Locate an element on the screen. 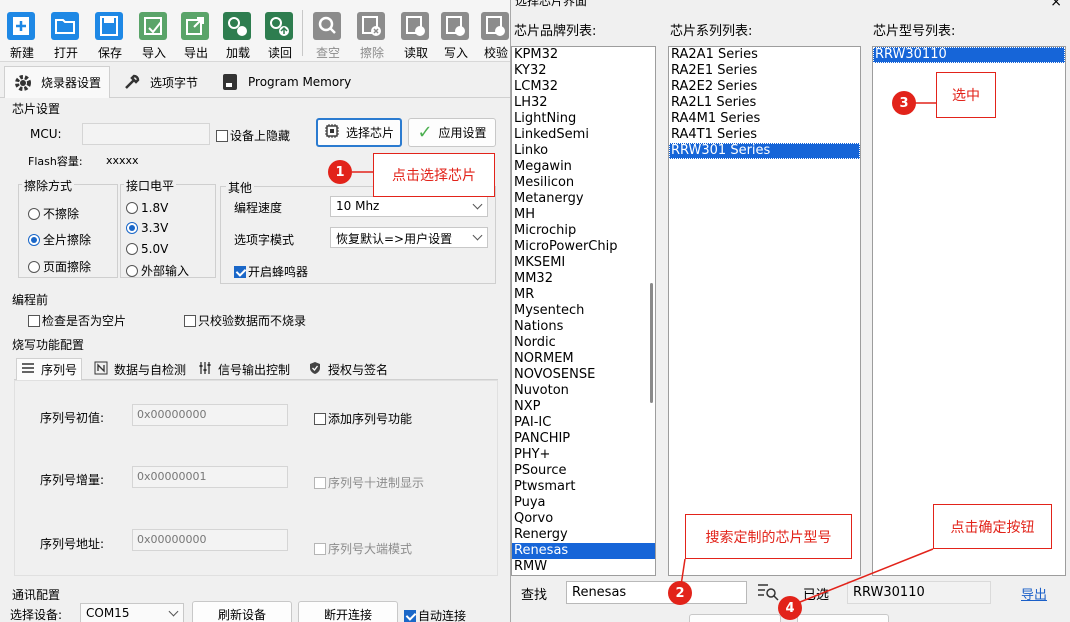 This screenshot has height=622, width=1070. list-item: LightNing is located at coordinates (583, 119).